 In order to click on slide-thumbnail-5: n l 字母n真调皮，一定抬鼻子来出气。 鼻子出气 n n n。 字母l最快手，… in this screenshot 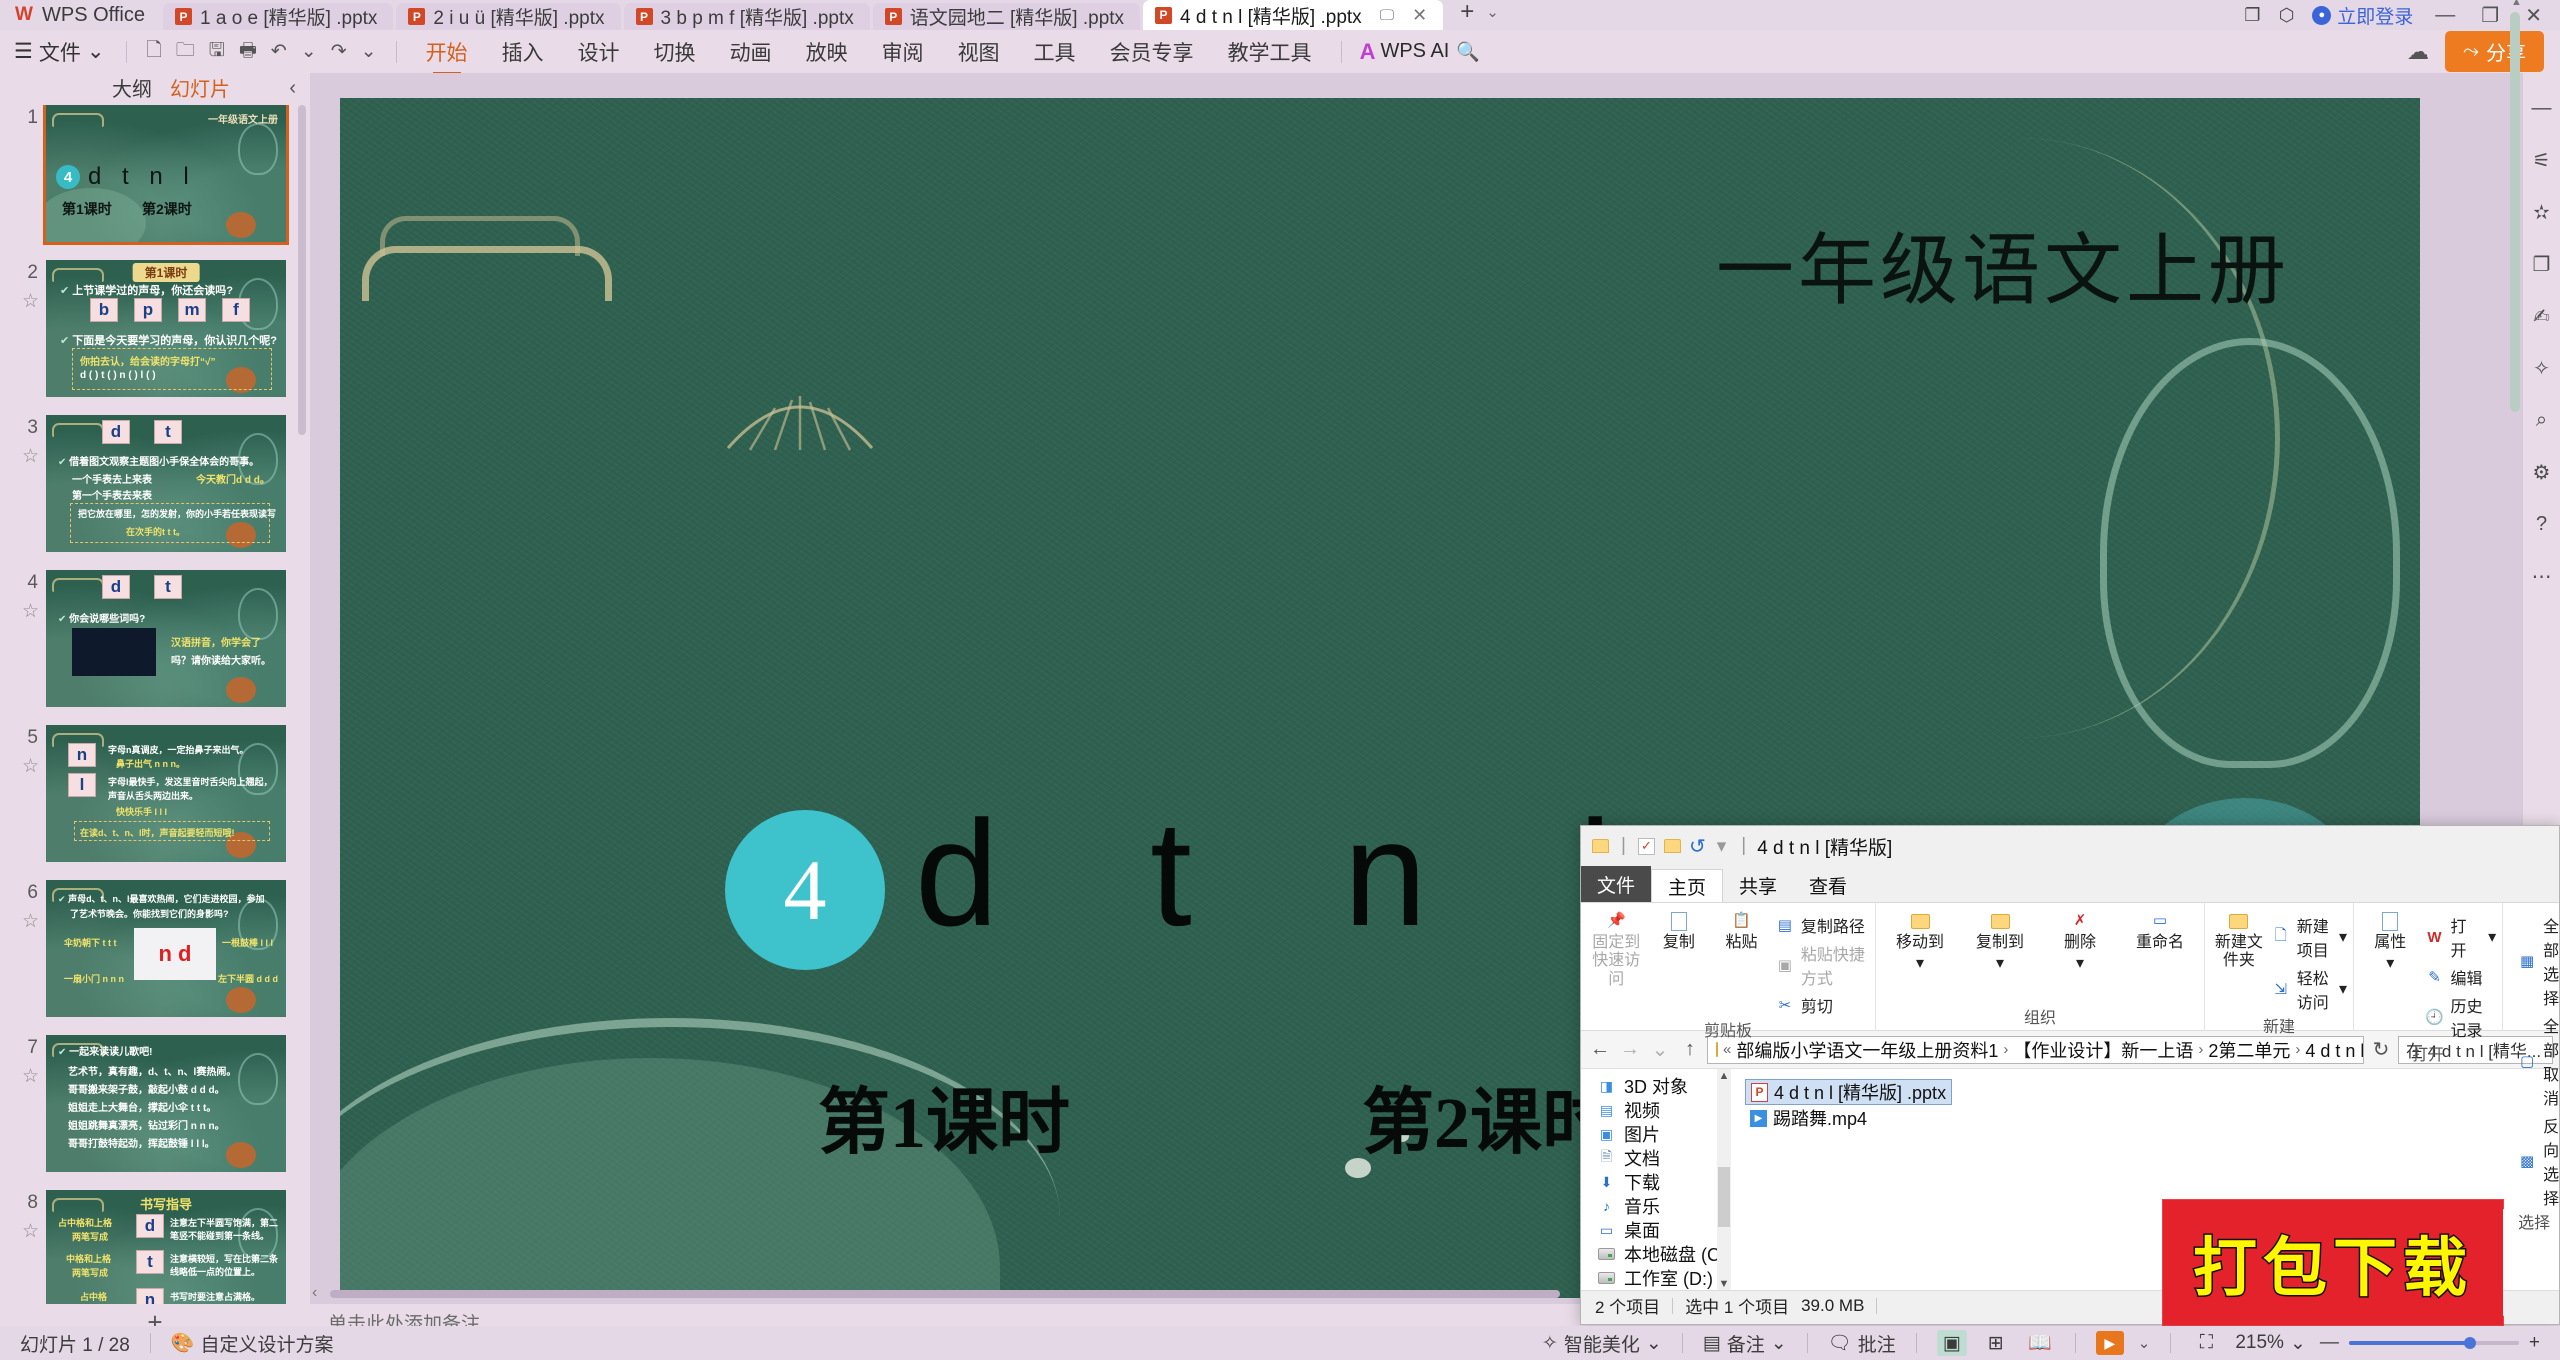, I will do `click(166, 793)`.